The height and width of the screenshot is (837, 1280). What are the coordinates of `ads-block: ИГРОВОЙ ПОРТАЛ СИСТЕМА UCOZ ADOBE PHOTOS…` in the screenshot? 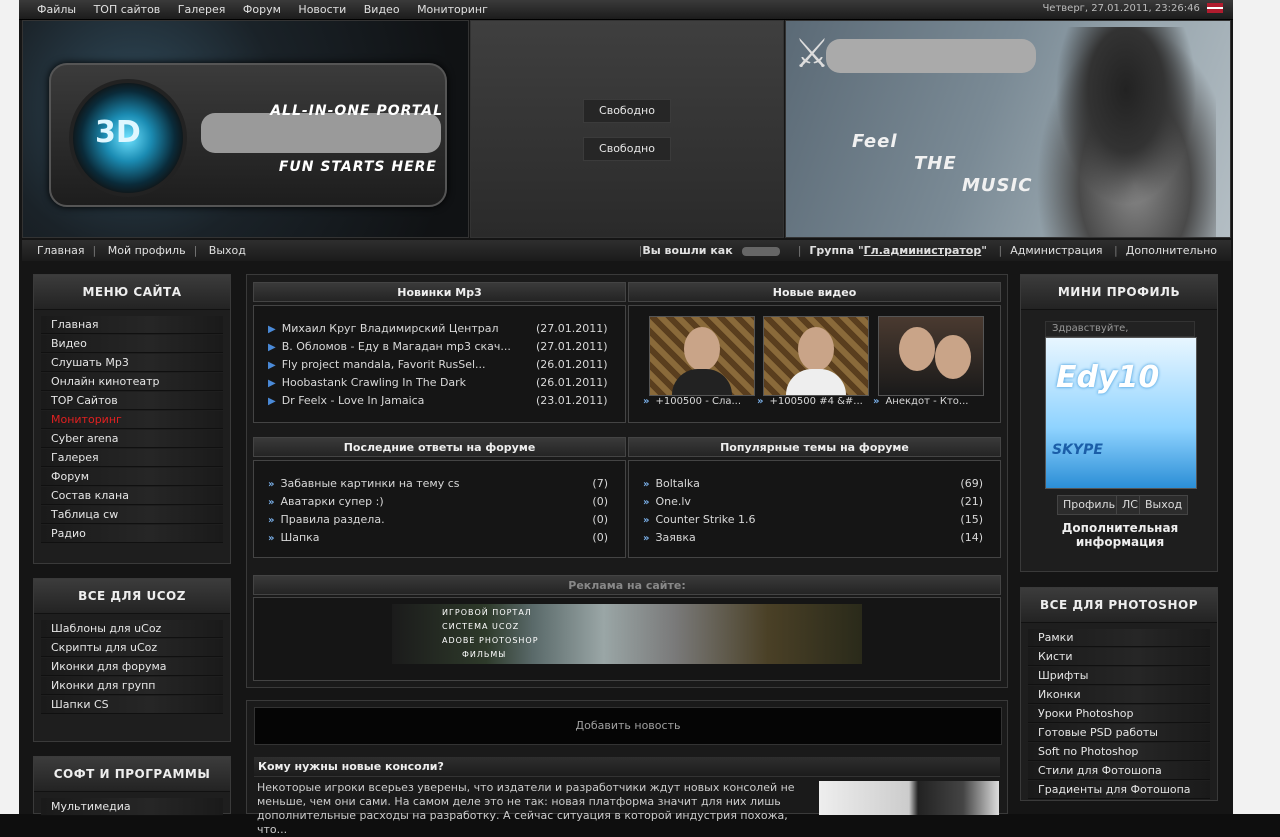 It's located at (627, 639).